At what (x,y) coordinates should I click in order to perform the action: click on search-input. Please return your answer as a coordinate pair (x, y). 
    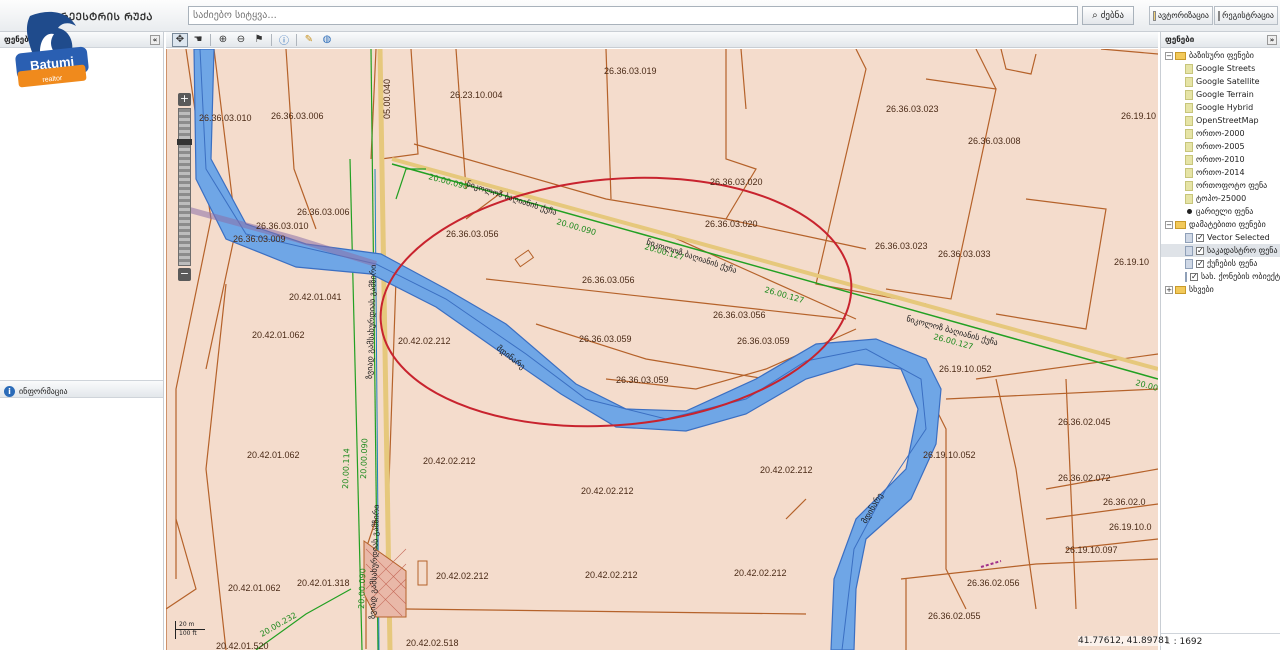
    Looking at the image, I should click on (633, 15).